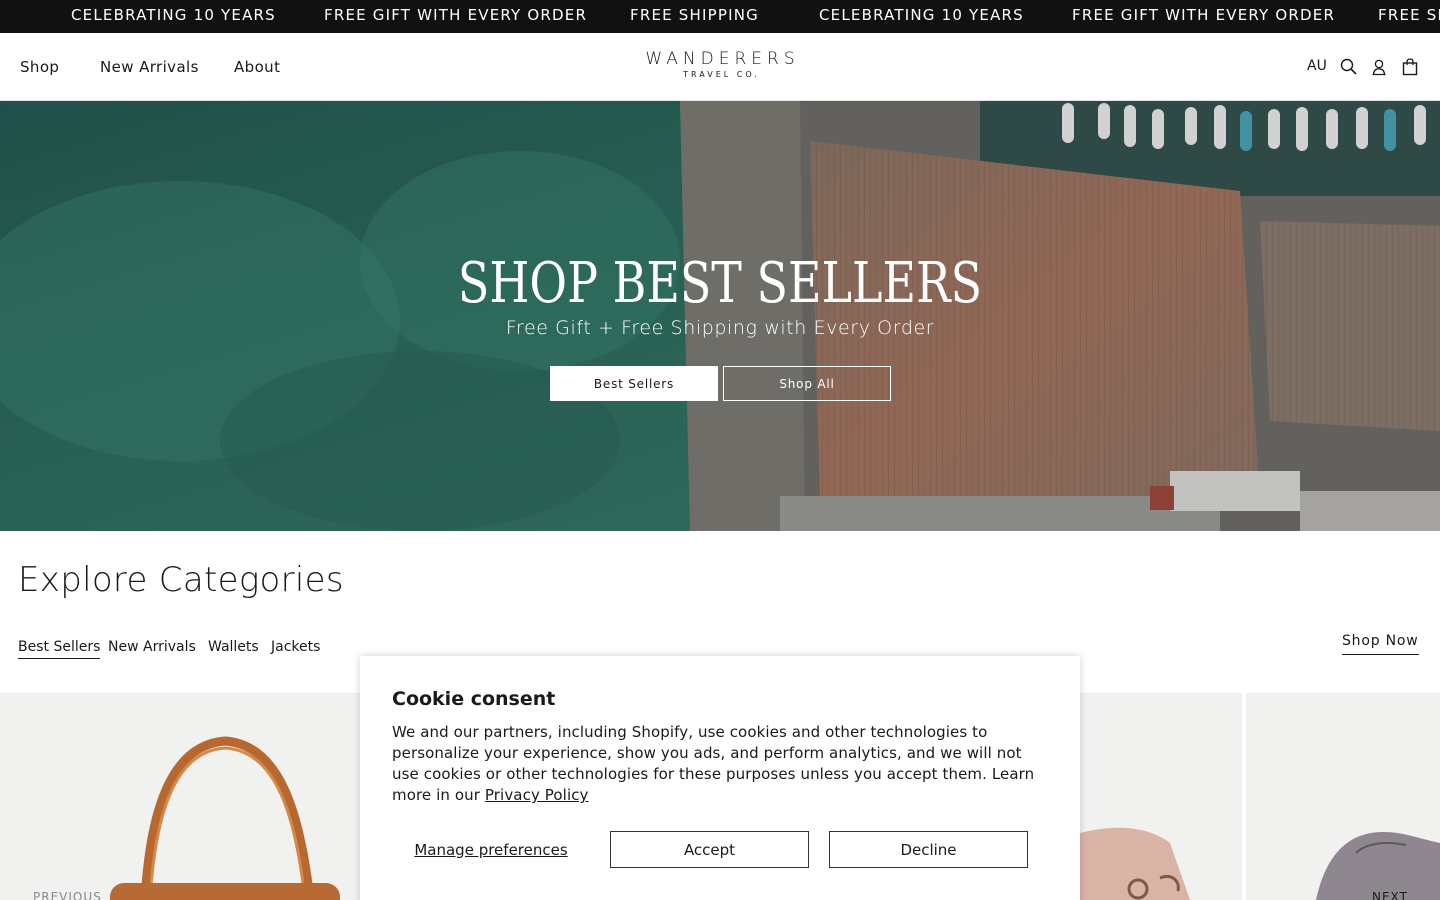  Describe the element at coordinates (721, 74) in the screenshot. I see `logo-tagline: TRAVEL CO.` at that location.